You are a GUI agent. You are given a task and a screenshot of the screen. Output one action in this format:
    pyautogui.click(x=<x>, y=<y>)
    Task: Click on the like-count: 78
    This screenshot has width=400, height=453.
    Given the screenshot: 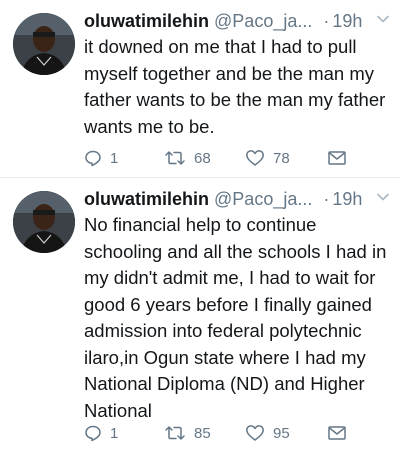 What is the action you would take?
    pyautogui.click(x=281, y=158)
    